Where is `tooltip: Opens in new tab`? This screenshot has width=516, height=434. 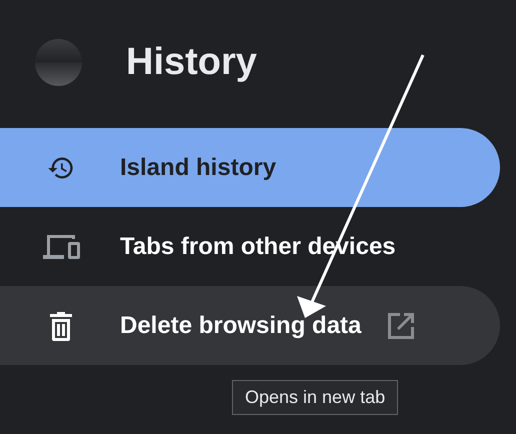
tooltip: Opens in new tab is located at coordinates (315, 397).